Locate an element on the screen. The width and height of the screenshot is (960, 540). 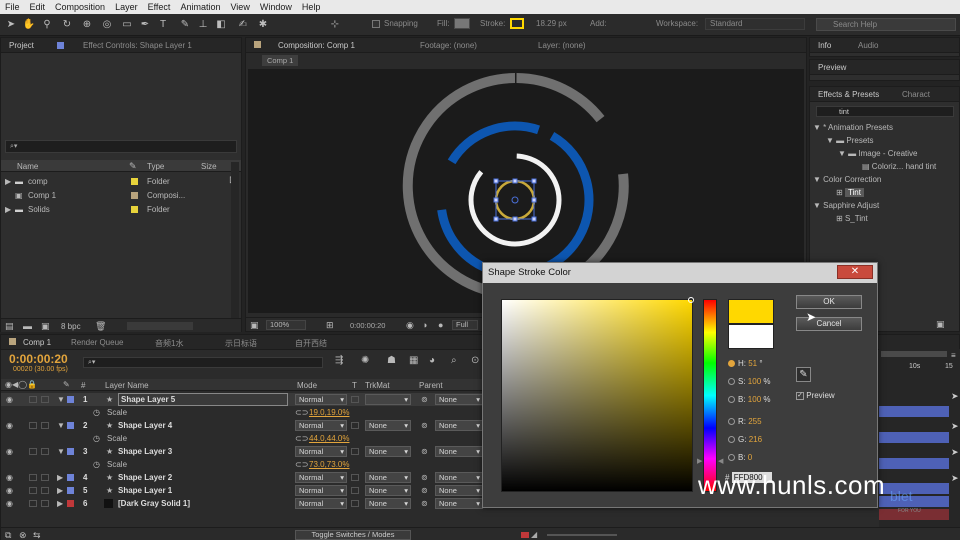
tab-timeline-comp: Comp 1 is located at coordinates (37, 343).